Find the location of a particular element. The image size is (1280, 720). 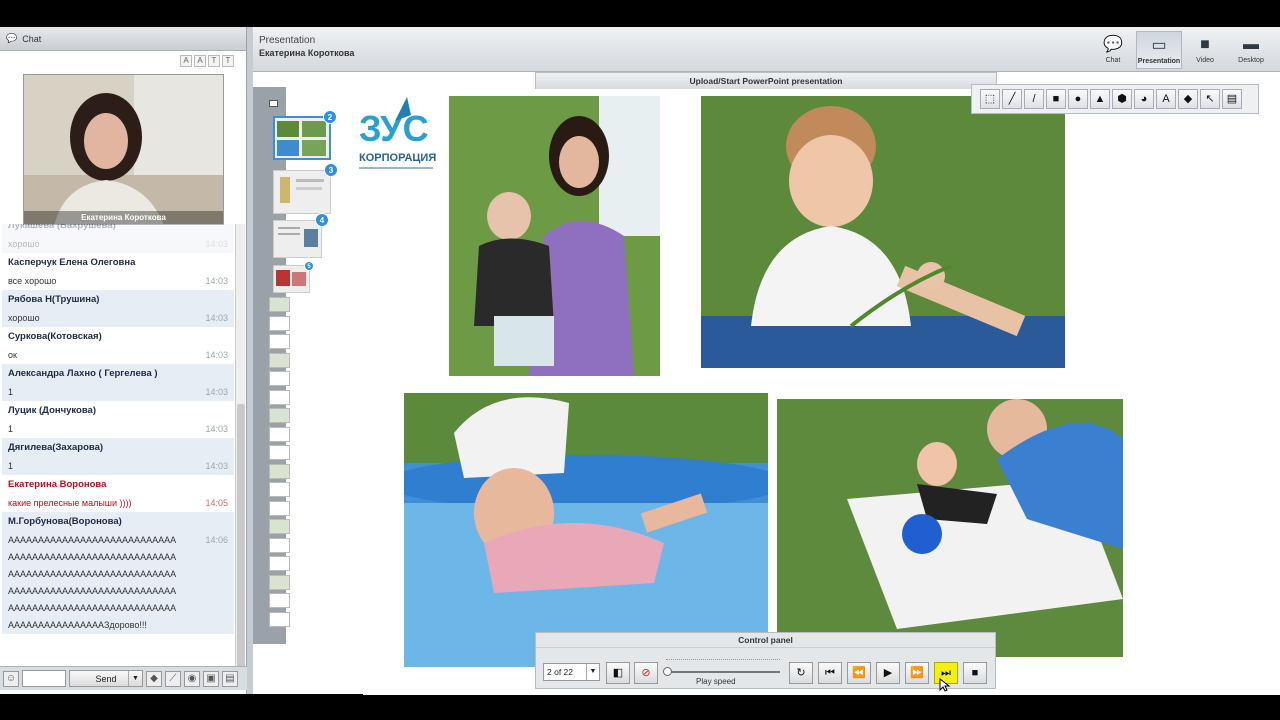

mode-chat: 💬 Chat is located at coordinates (1113, 50).